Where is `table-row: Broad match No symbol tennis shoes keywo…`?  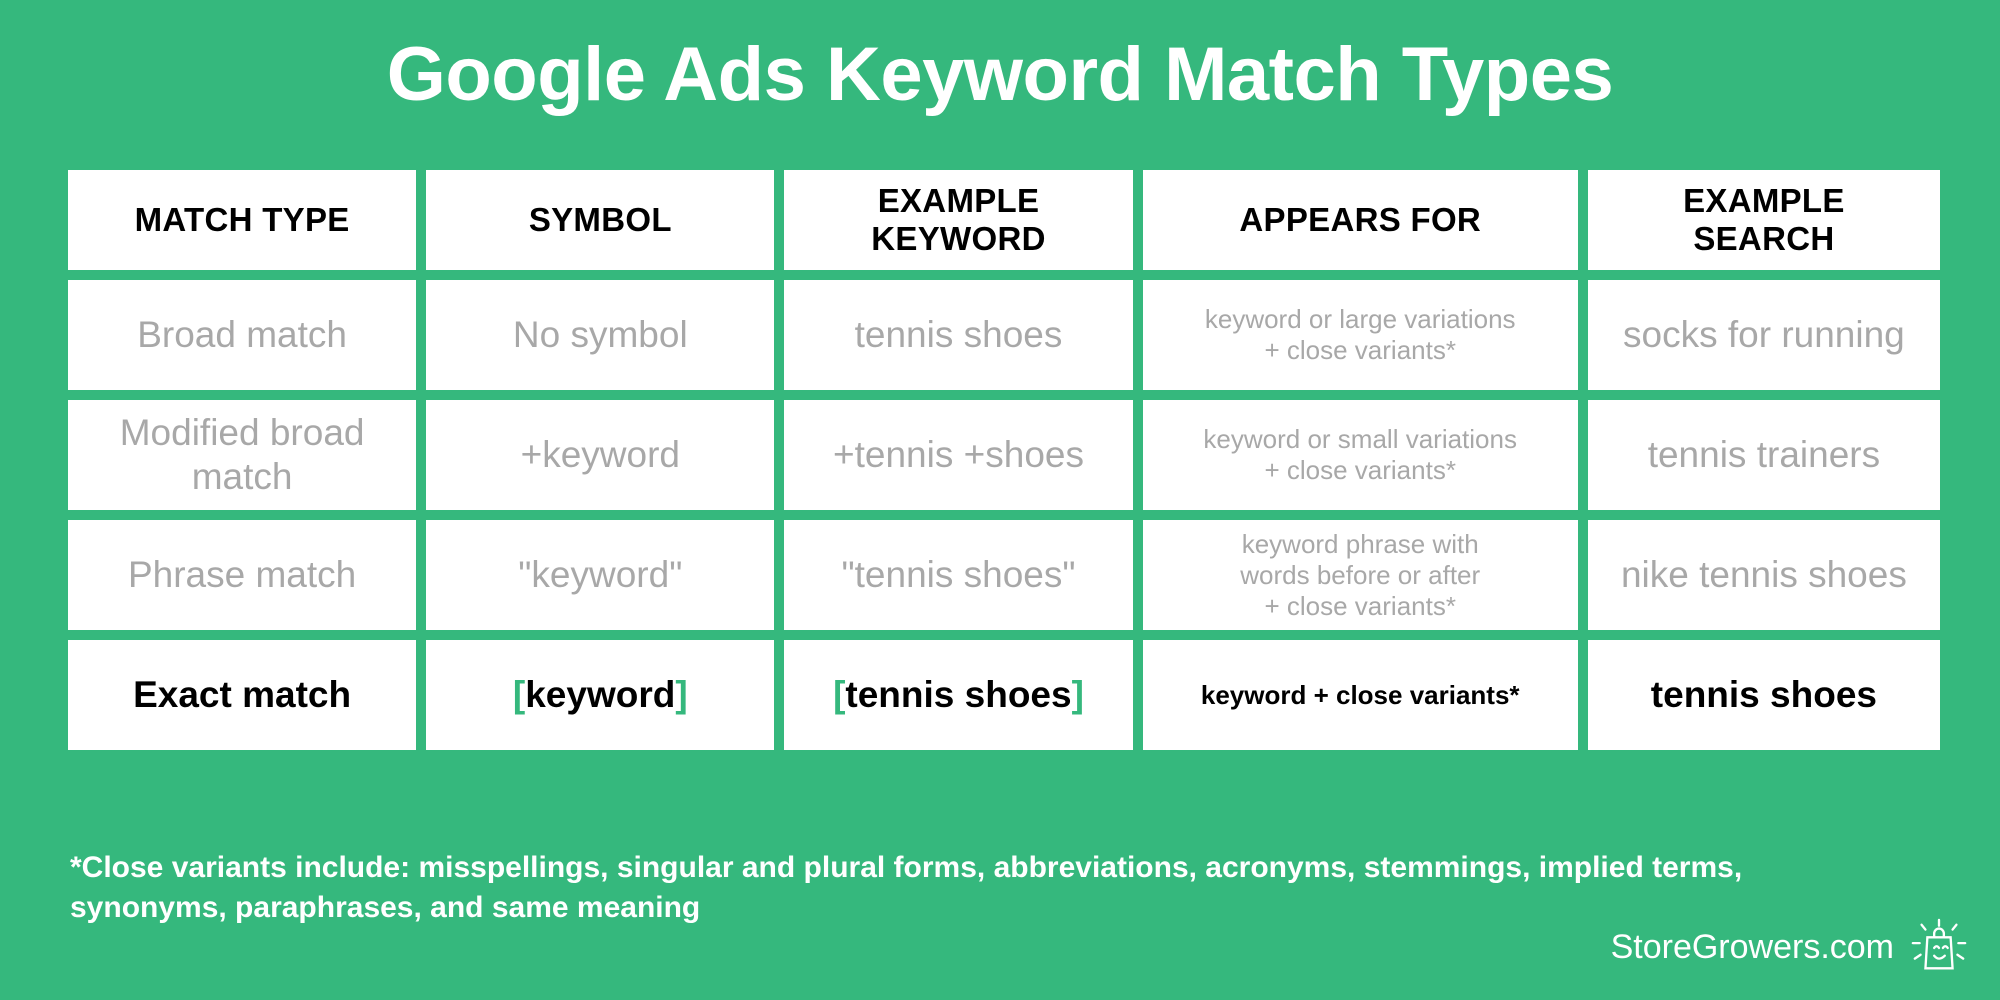
table-row: Broad match No symbol tennis shoes keywo… is located at coordinates (1004, 335).